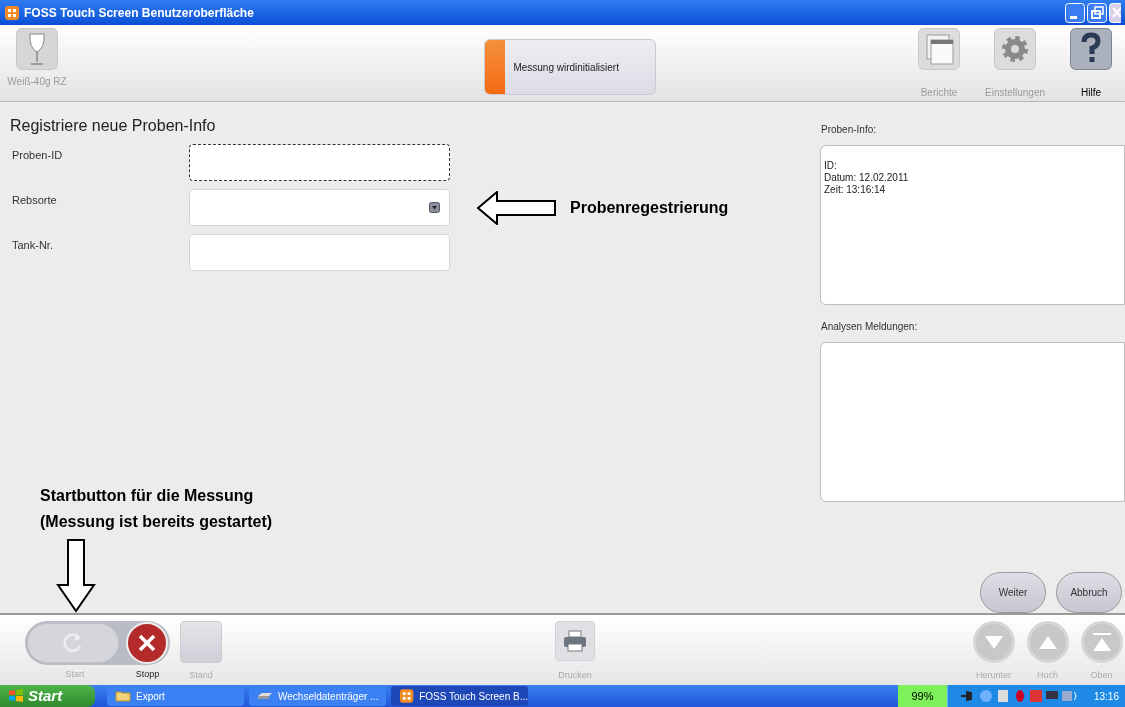  I want to click on top-icon, so click(1101, 642).